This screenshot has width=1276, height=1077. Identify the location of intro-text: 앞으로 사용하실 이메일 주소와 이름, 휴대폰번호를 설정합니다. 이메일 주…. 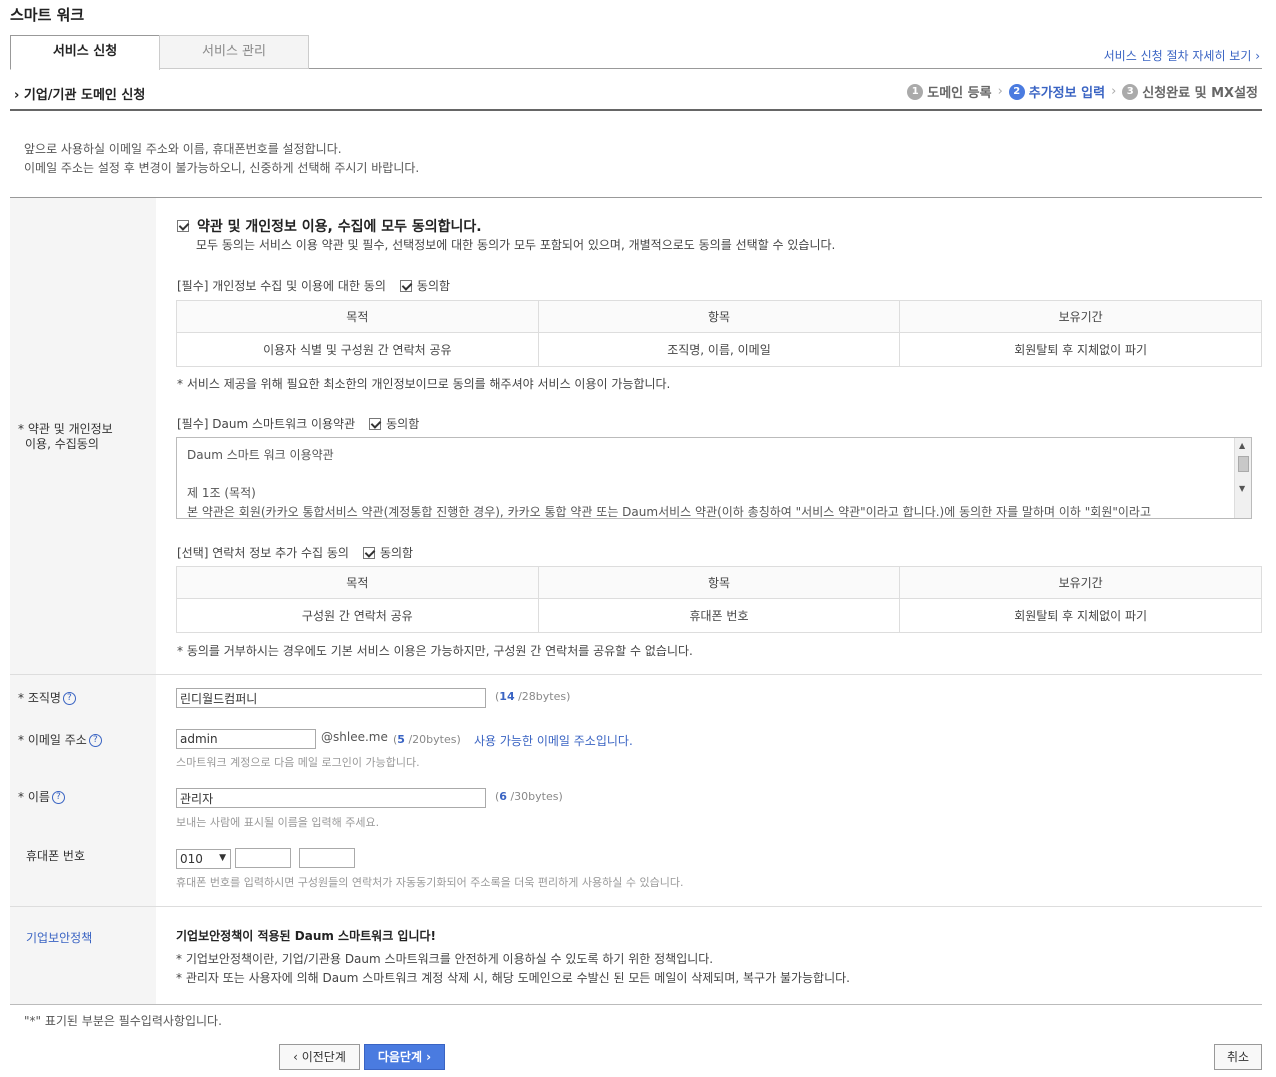
(222, 158).